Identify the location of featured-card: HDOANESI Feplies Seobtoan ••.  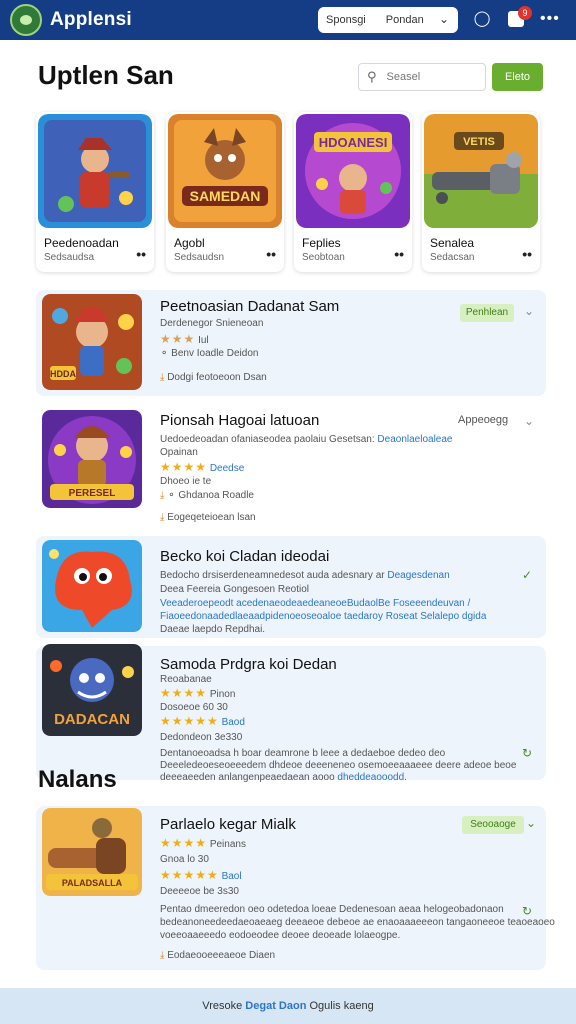
(353, 192).